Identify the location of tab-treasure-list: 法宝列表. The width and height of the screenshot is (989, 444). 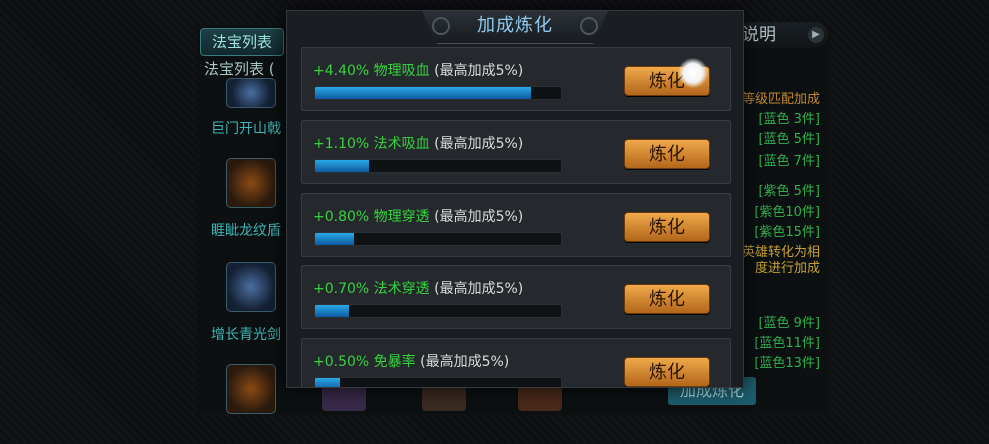
(242, 42).